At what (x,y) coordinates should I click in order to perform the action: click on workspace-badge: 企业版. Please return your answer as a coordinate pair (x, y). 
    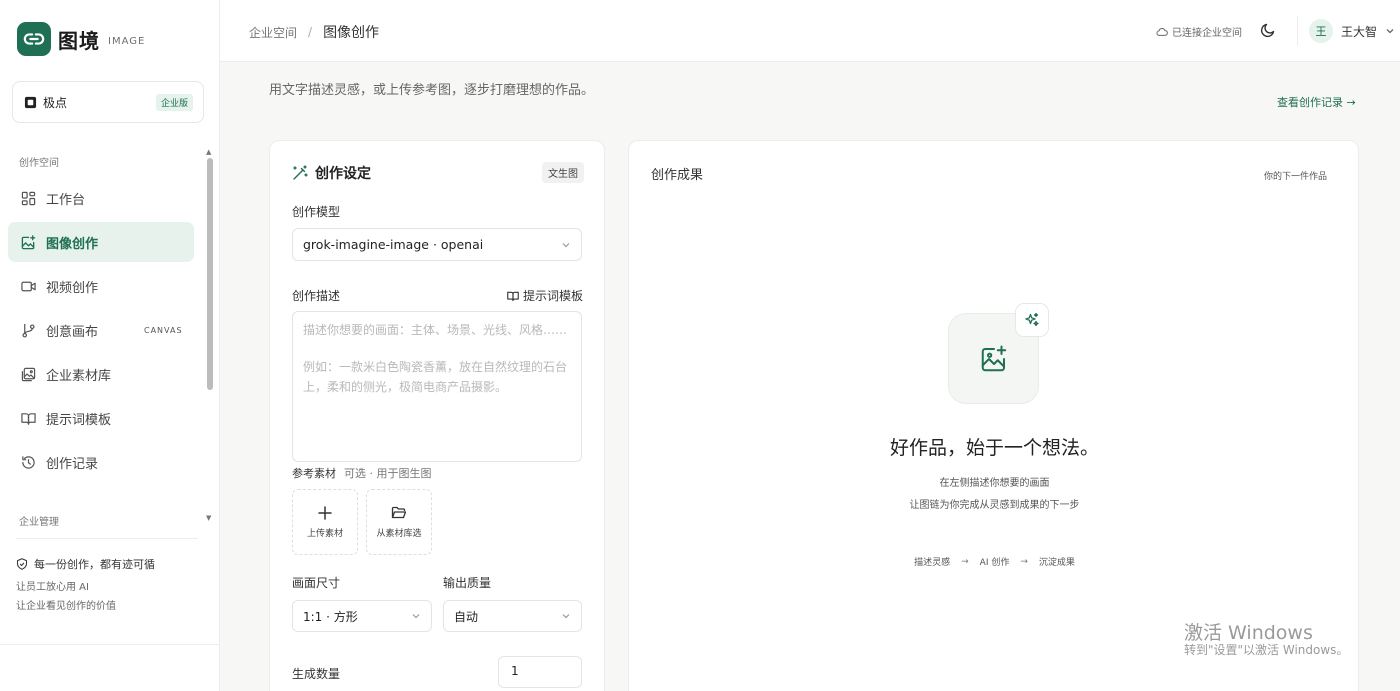
    Looking at the image, I should click on (174, 102).